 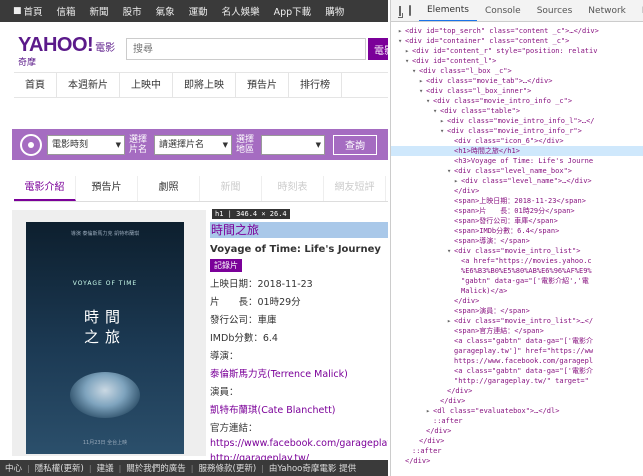 What do you see at coordinates (400, 10) in the screenshot?
I see `inspect-element-icon` at bounding box center [400, 10].